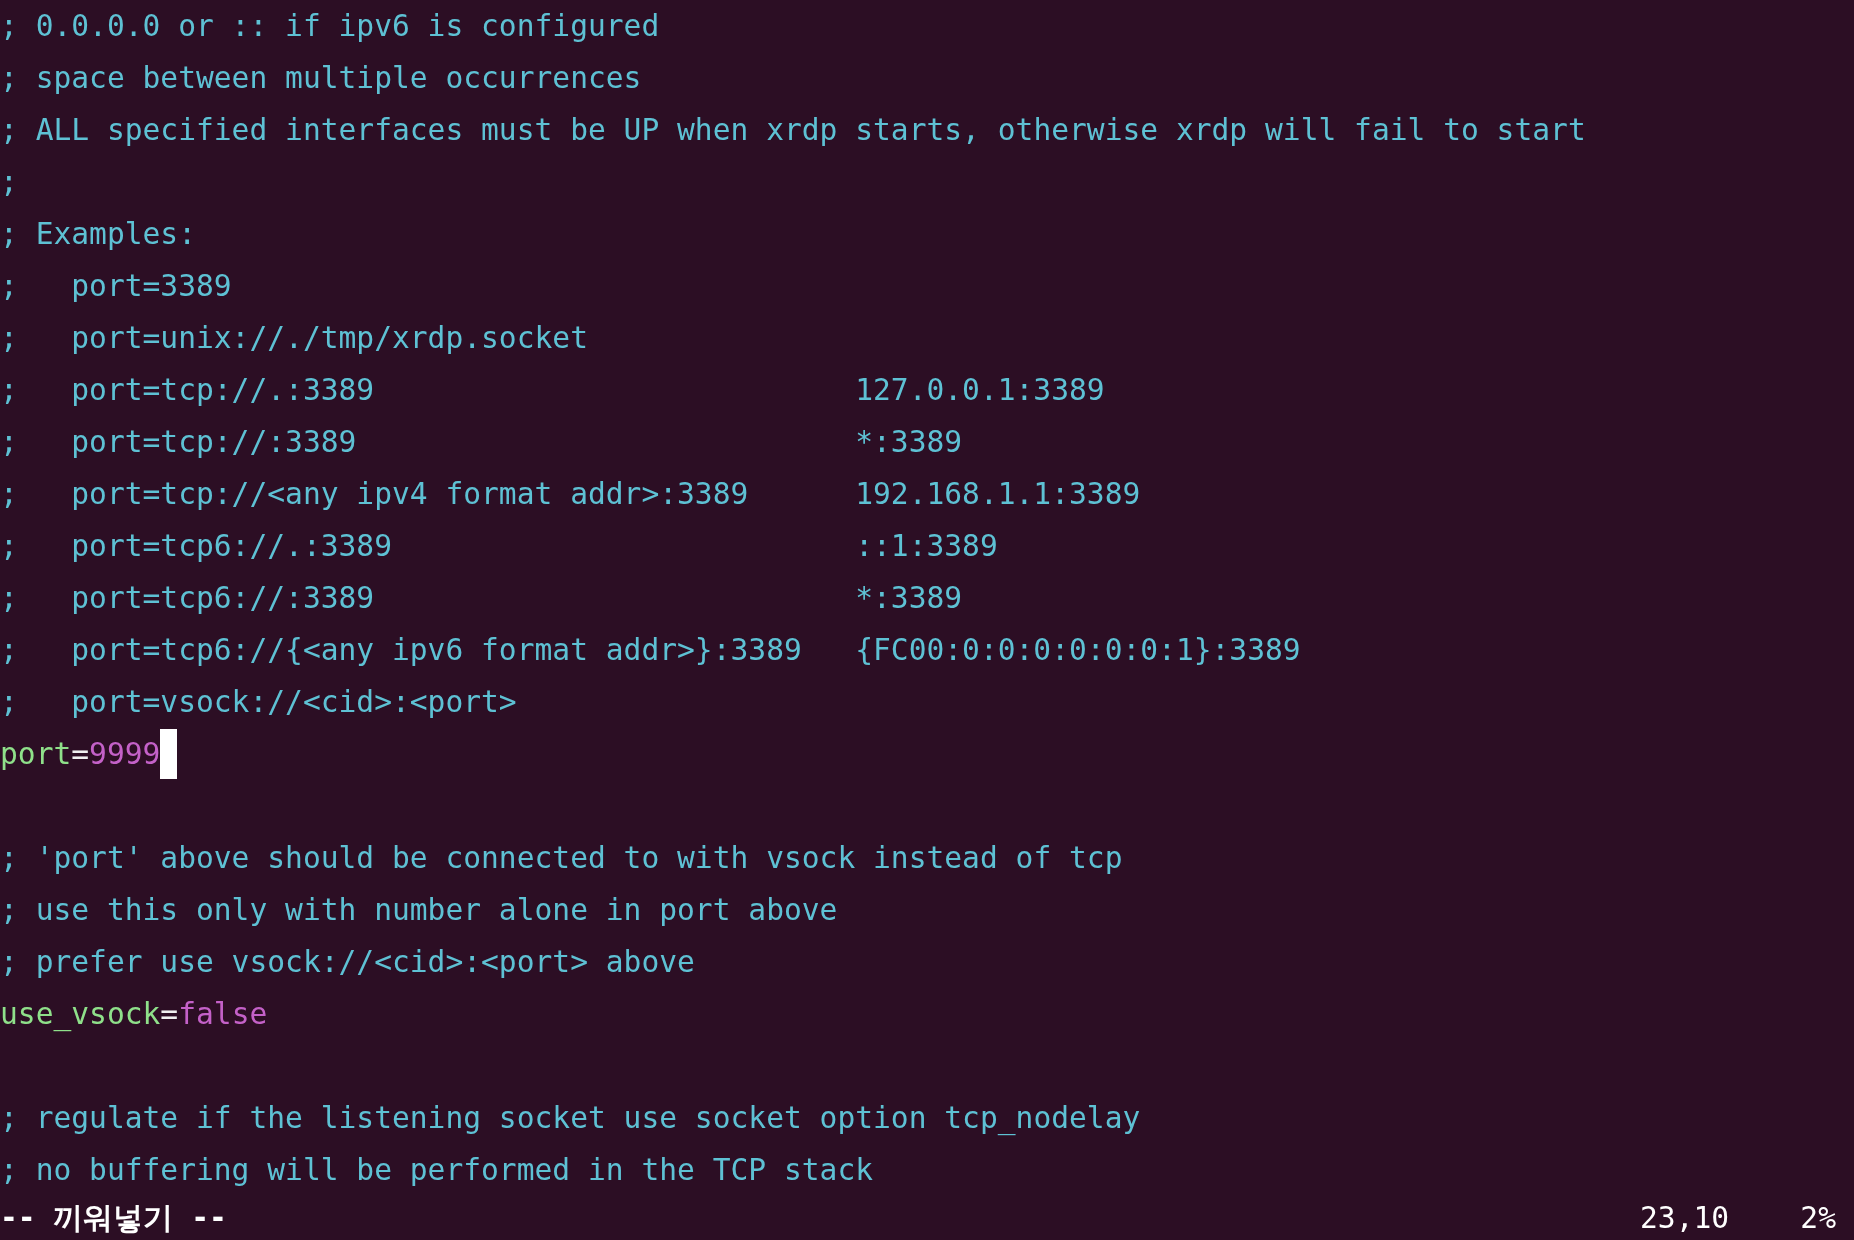 Image resolution: width=1854 pixels, height=1240 pixels. I want to click on code-comment: ; port=unix://./tmp/xrdp.socket, so click(294, 338).